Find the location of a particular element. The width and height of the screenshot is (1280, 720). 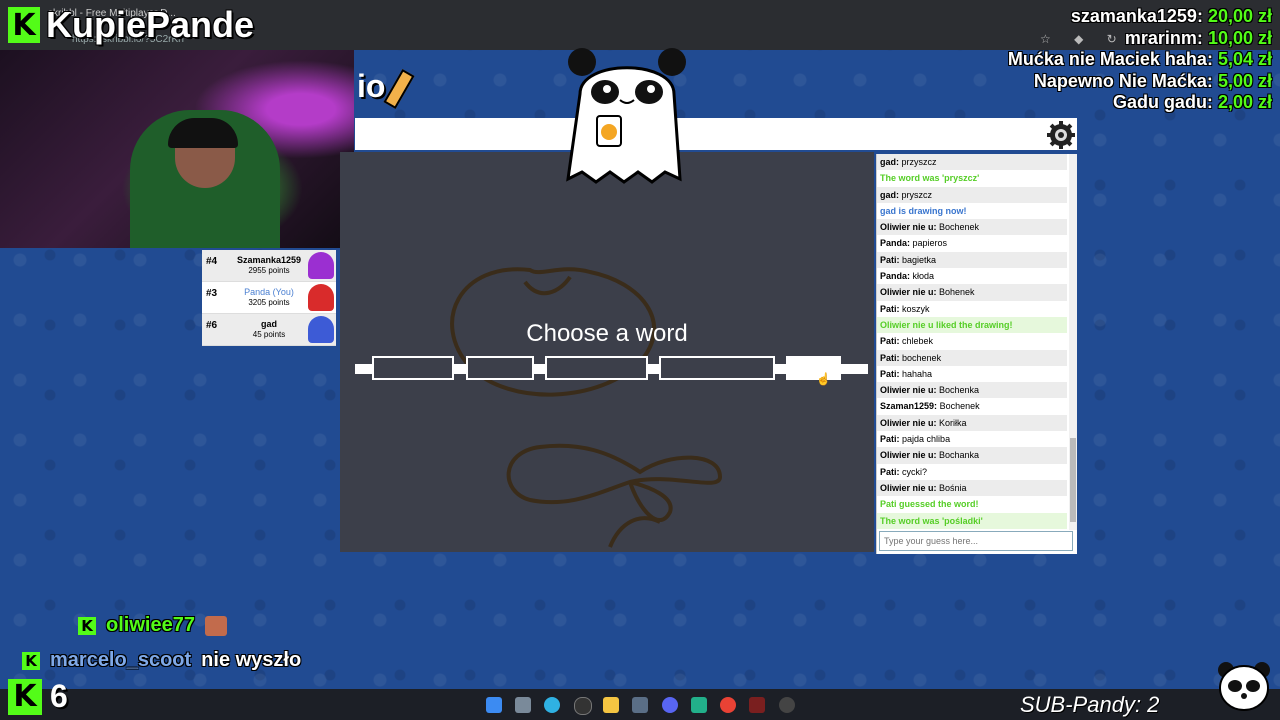

donor-name: szamanka1259: is located at coordinates (1136, 16).